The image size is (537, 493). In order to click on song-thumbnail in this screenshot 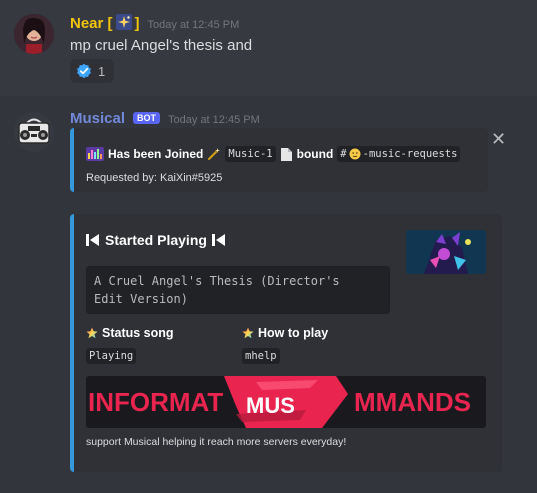, I will do `click(446, 252)`.